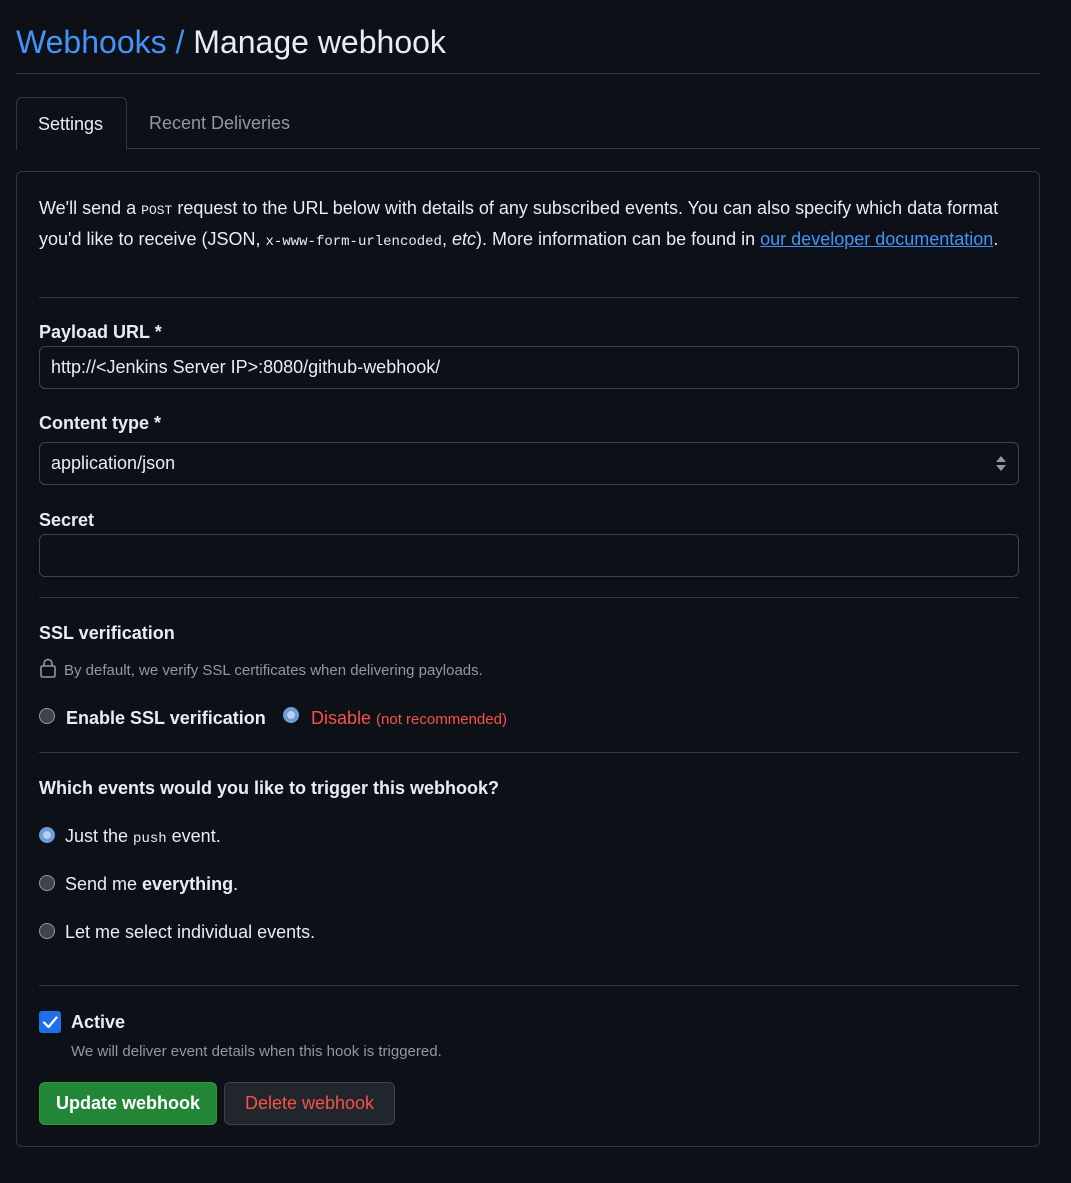 This screenshot has width=1071, height=1183. I want to click on push-code: push, so click(150, 839).